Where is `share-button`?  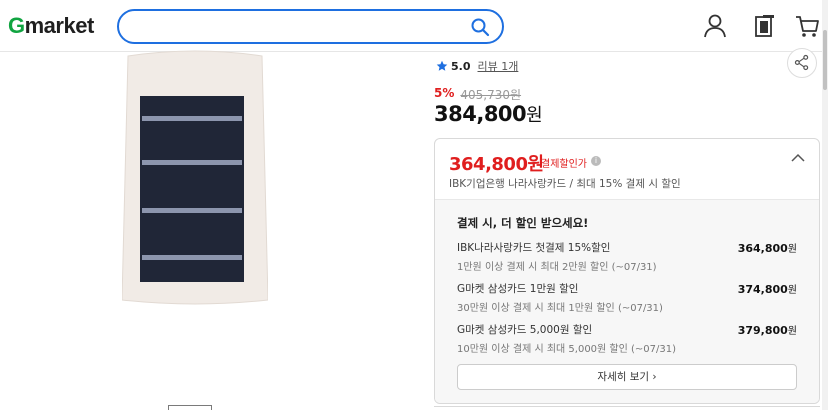
share-button is located at coordinates (802, 63).